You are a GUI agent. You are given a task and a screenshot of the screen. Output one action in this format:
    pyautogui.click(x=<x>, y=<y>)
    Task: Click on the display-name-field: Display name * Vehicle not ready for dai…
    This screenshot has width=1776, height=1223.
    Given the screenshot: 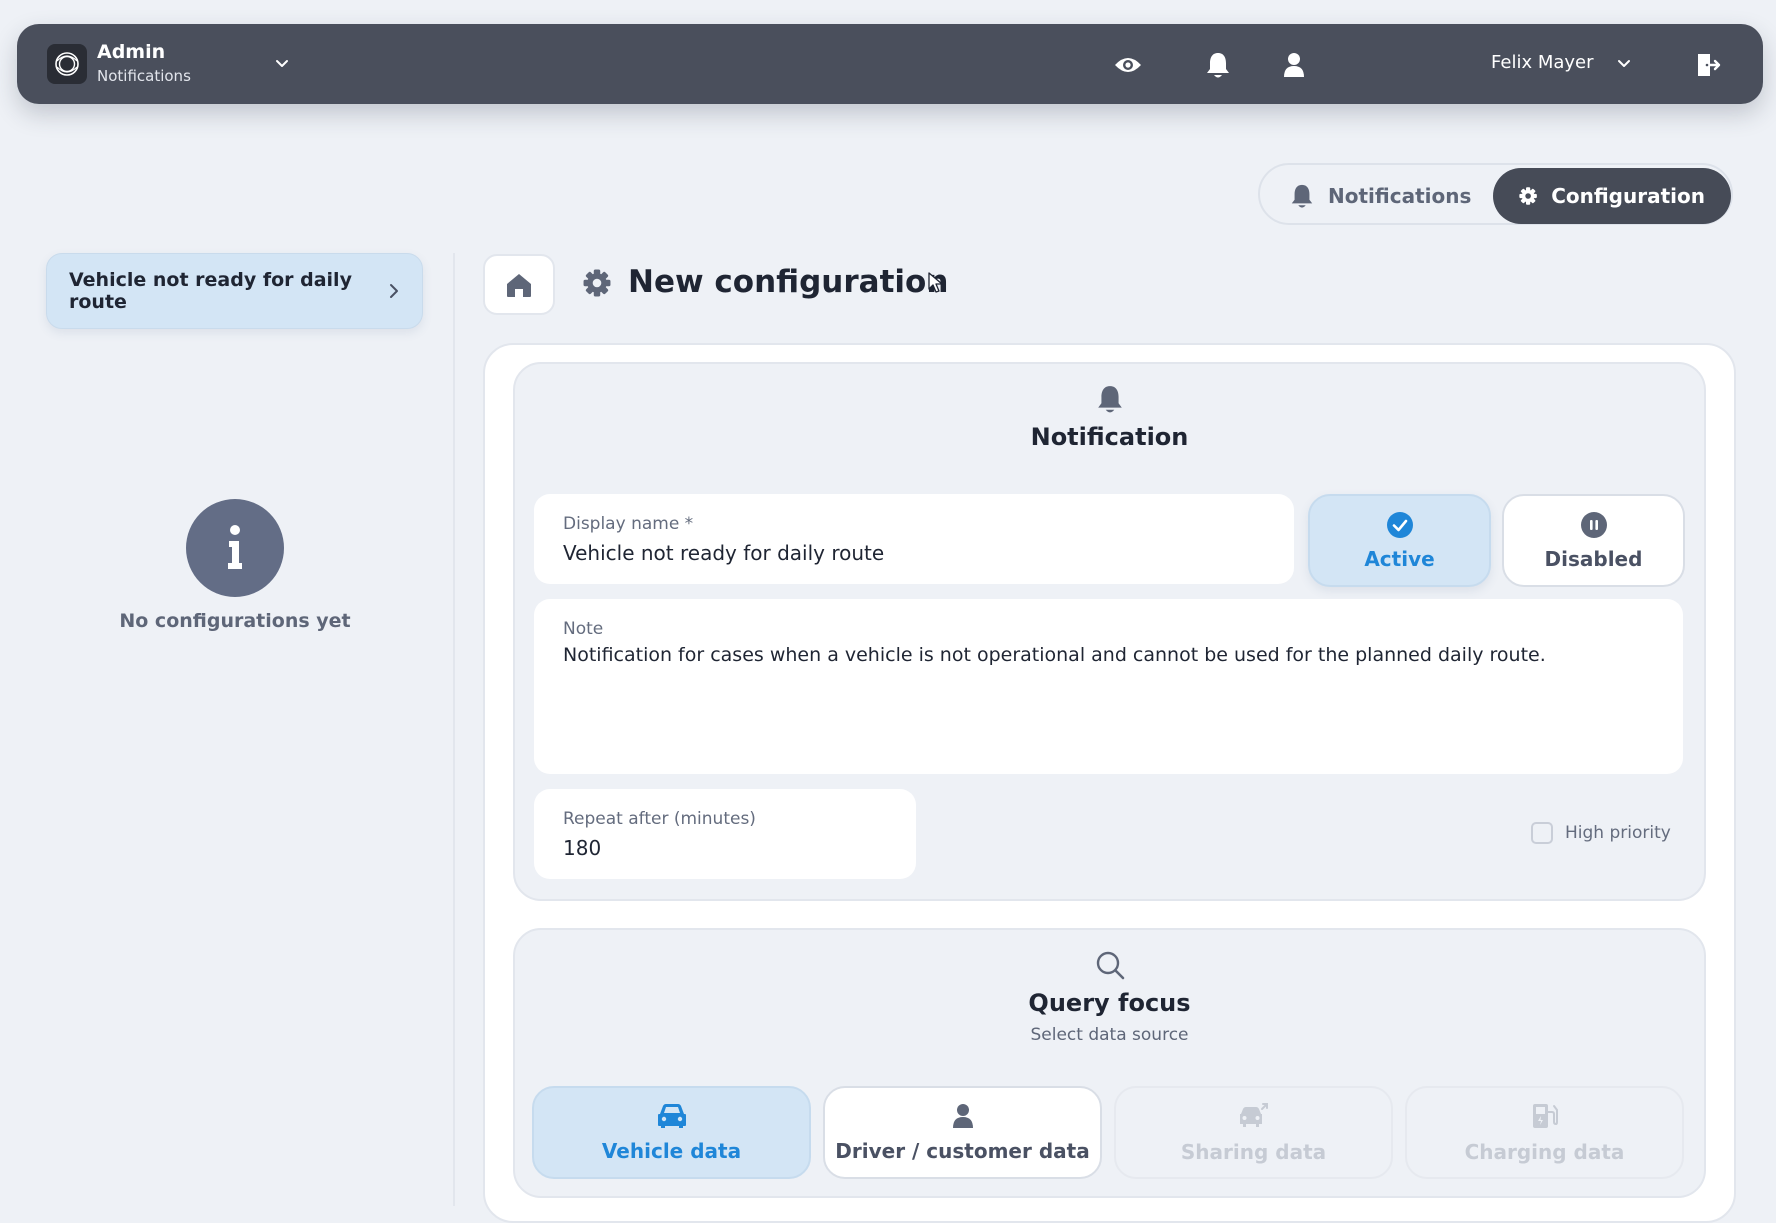 What is the action you would take?
    pyautogui.click(x=914, y=539)
    